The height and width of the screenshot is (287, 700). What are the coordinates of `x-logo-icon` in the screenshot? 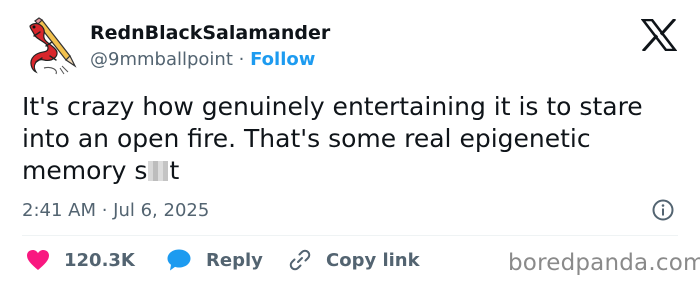 It's located at (659, 35).